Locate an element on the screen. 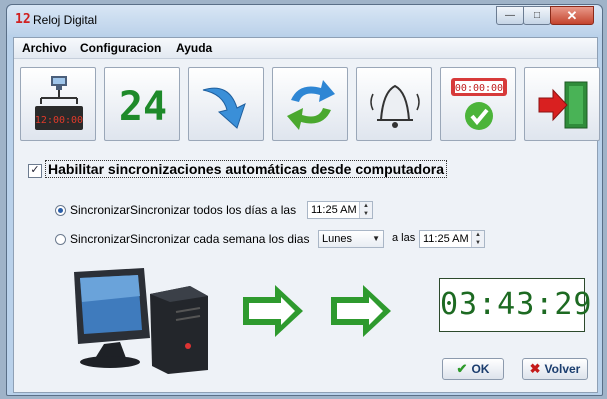  24-hour-icon: 24 is located at coordinates (143, 107).